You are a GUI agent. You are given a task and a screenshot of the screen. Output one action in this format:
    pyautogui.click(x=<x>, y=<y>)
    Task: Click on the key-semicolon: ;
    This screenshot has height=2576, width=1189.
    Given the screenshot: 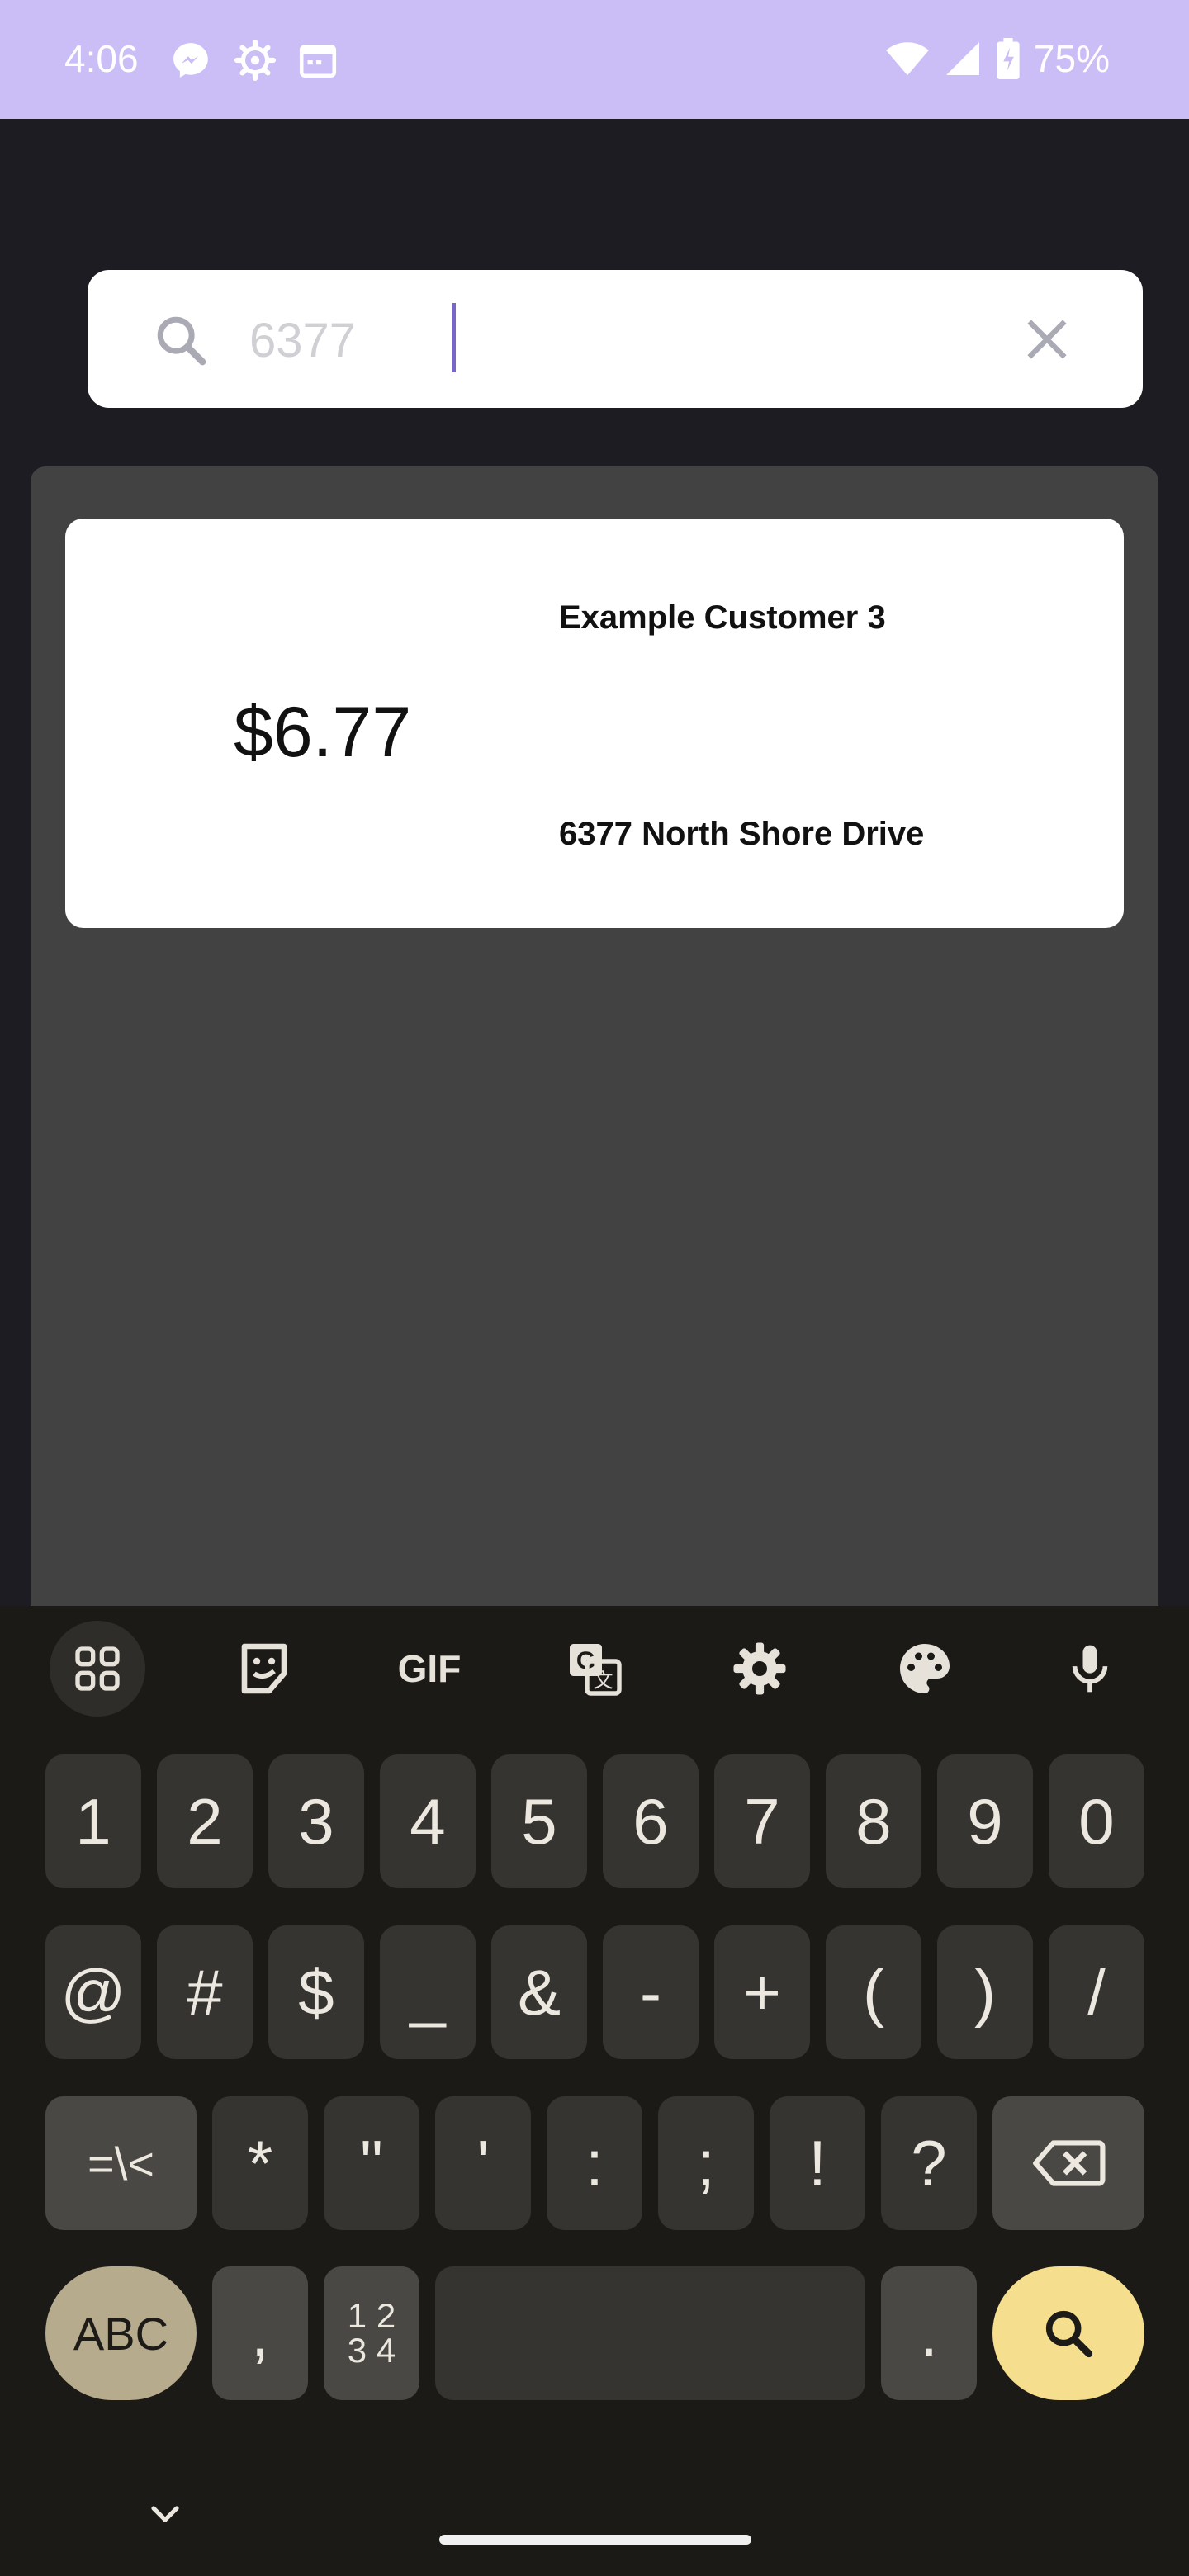 What is the action you would take?
    pyautogui.click(x=706, y=2163)
    